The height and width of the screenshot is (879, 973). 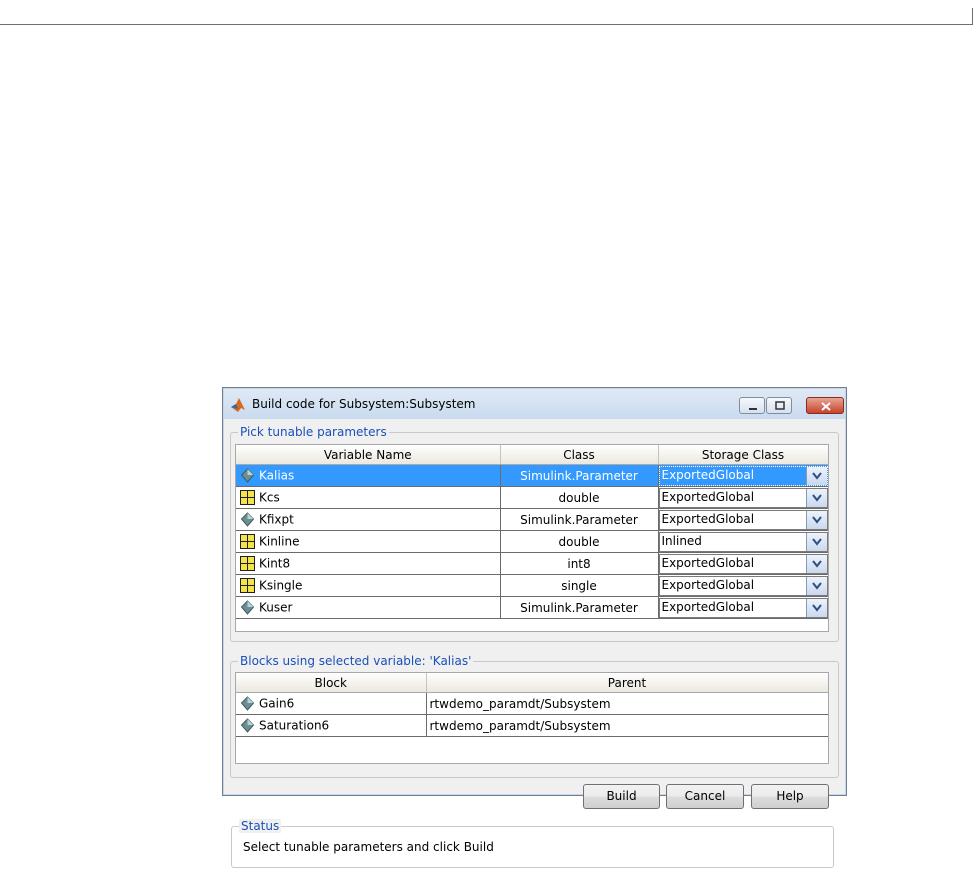 I want to click on variable-name-cell: Kfixpt, so click(x=368, y=519).